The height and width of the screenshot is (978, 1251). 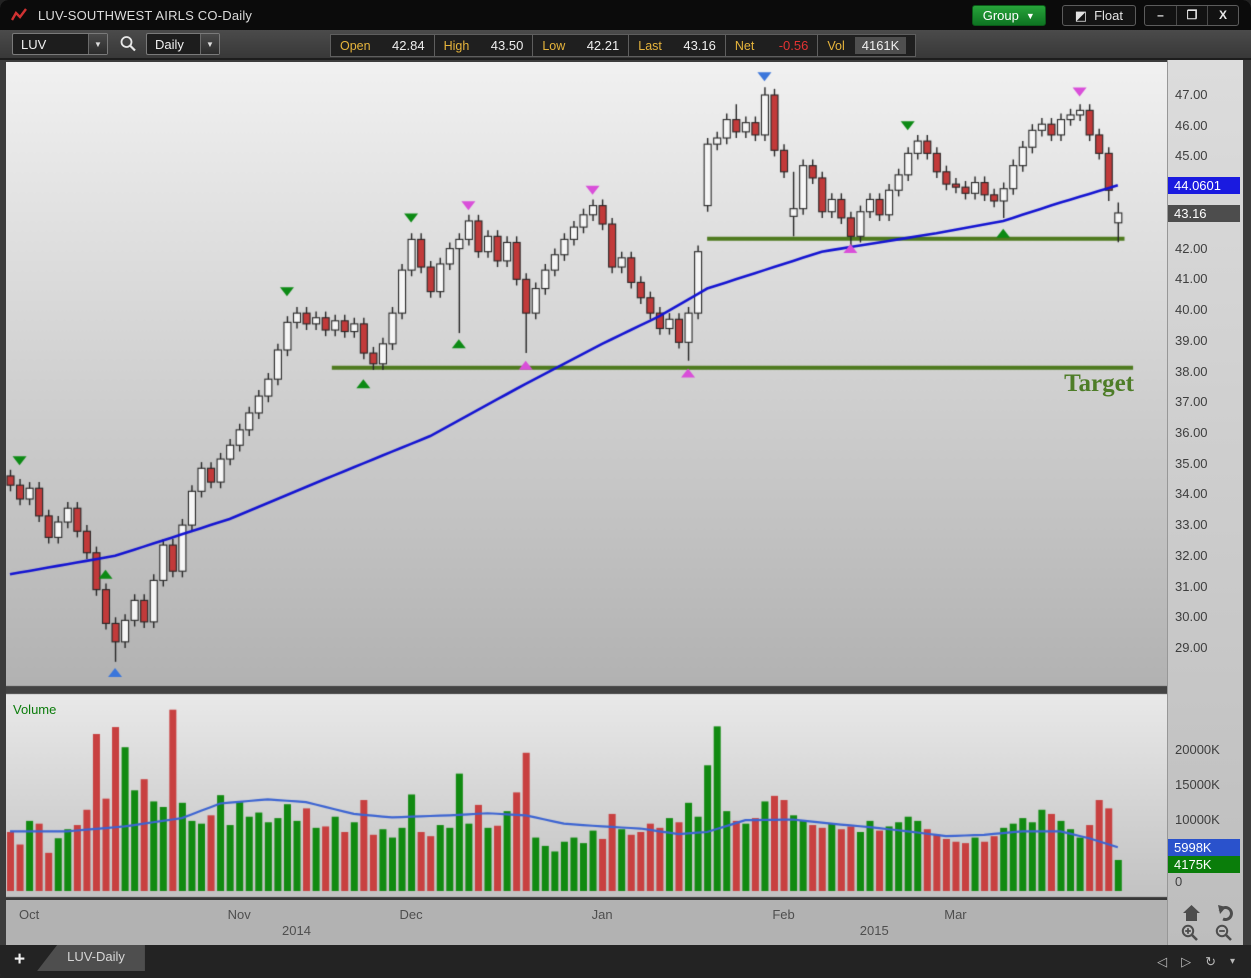 I want to click on month-label: Mar, so click(x=955, y=914).